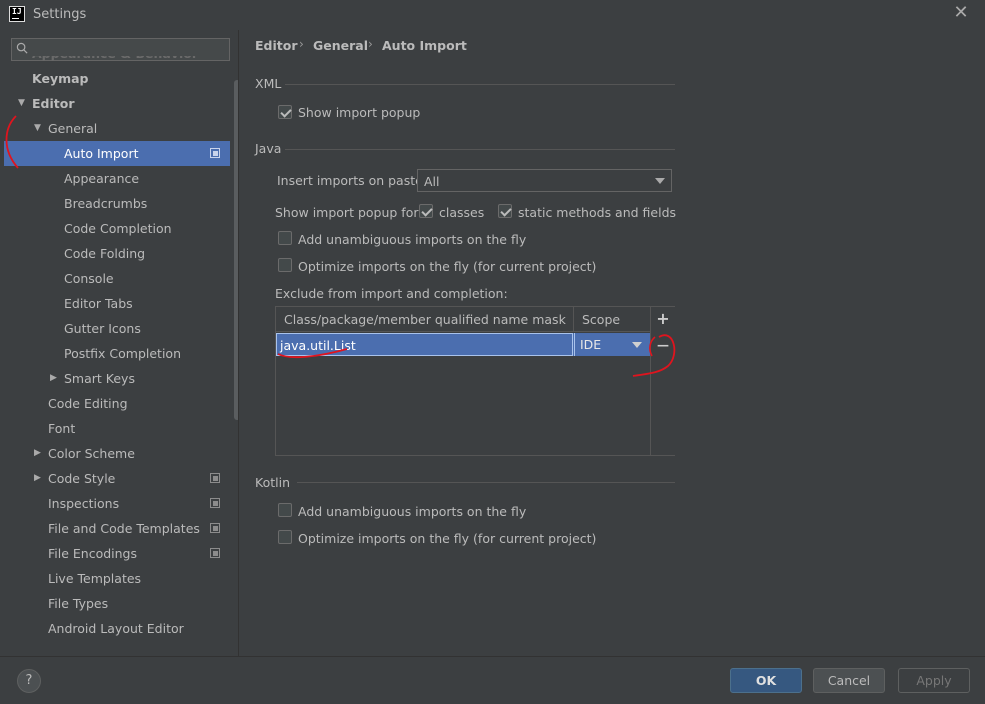  I want to click on help-button: ?, so click(29, 681).